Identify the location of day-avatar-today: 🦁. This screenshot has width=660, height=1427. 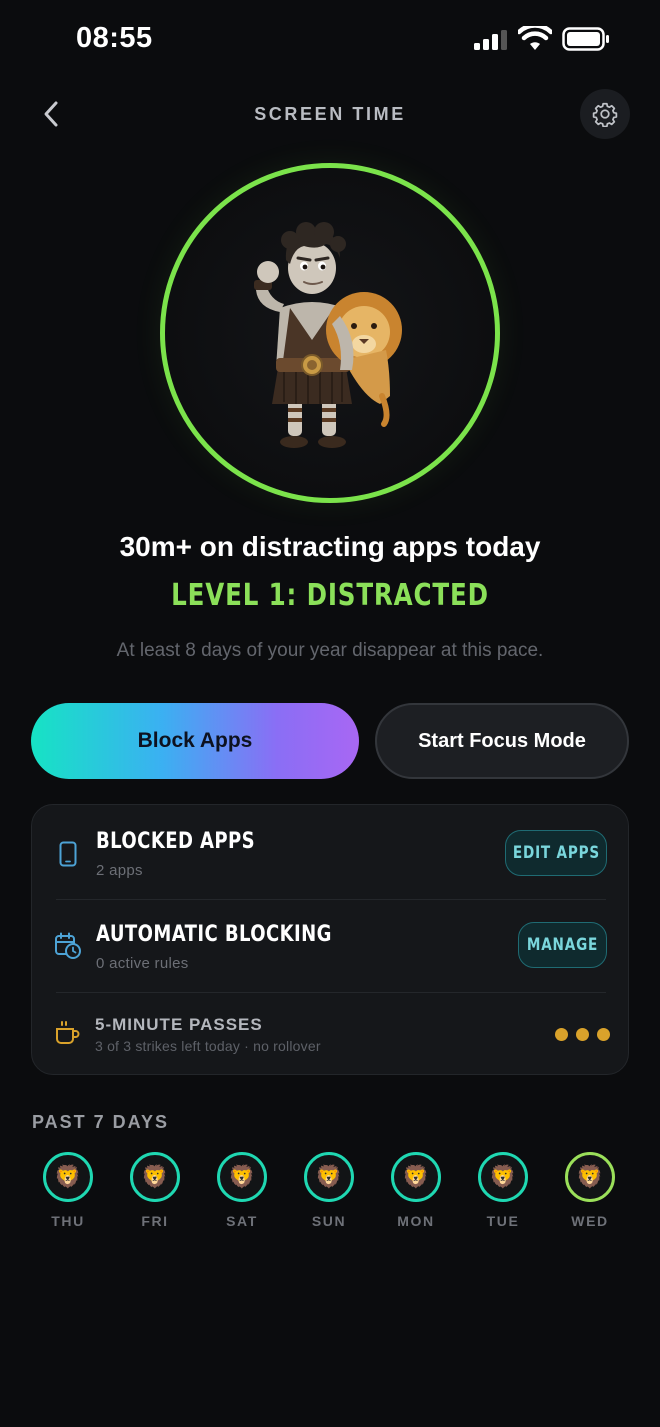
(590, 1177).